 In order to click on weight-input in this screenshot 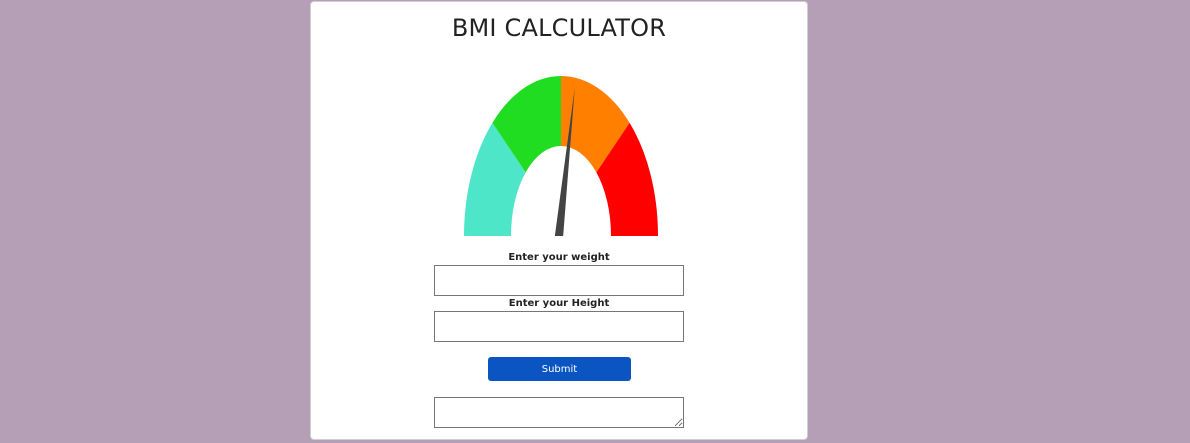, I will do `click(559, 280)`.